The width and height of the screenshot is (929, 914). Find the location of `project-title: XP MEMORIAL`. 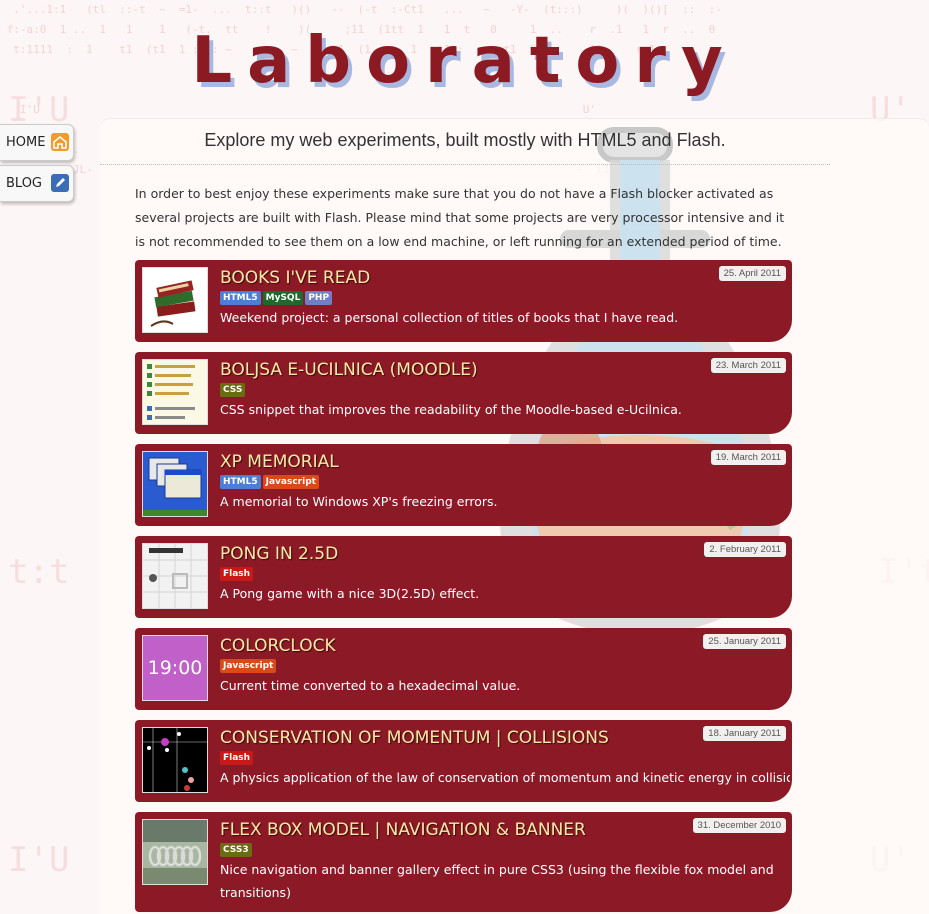

project-title: XP MEMORIAL is located at coordinates (279, 462).